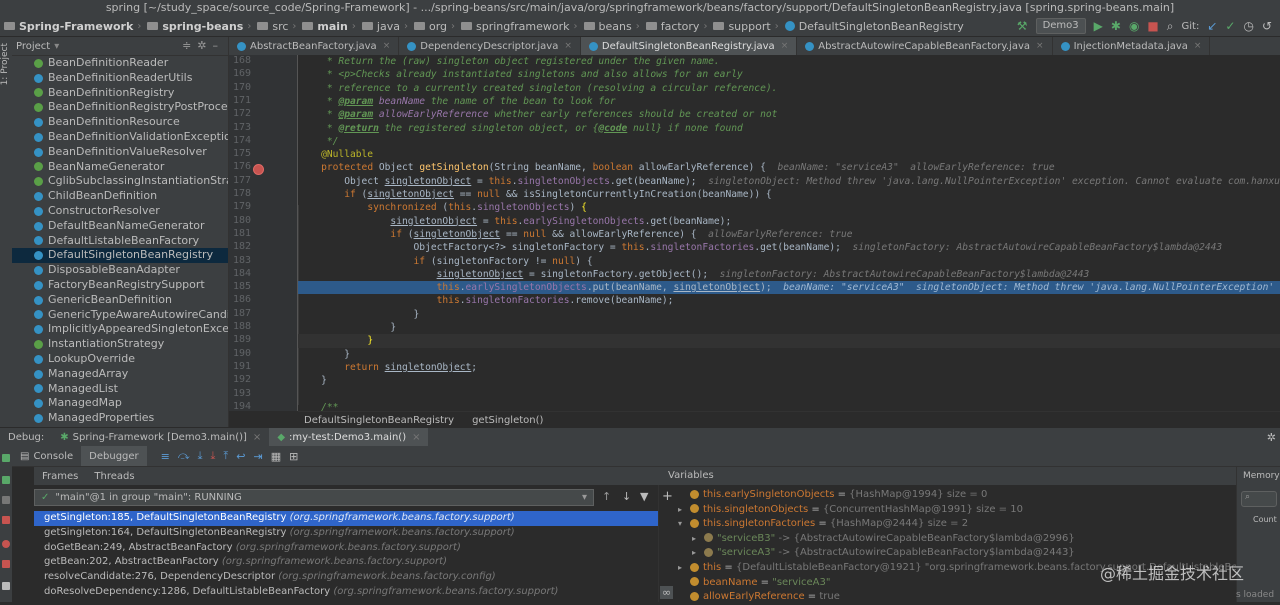 This screenshot has width=1280, height=605. What do you see at coordinates (6, 458) in the screenshot?
I see `rerun-icon` at bounding box center [6, 458].